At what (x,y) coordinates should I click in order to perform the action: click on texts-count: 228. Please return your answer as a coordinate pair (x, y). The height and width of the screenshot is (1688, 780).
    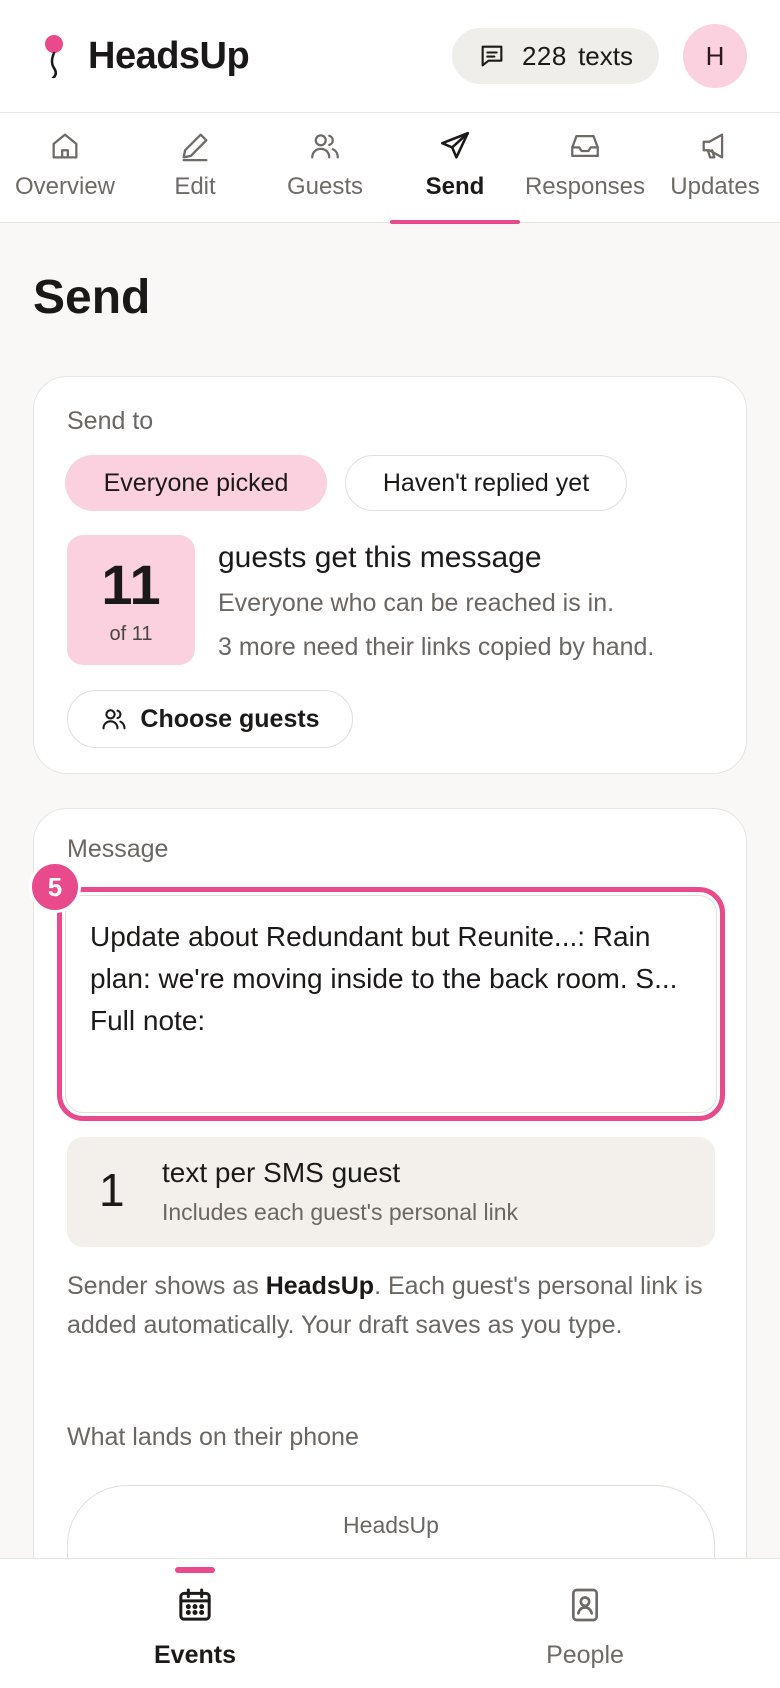
    Looking at the image, I should click on (544, 55).